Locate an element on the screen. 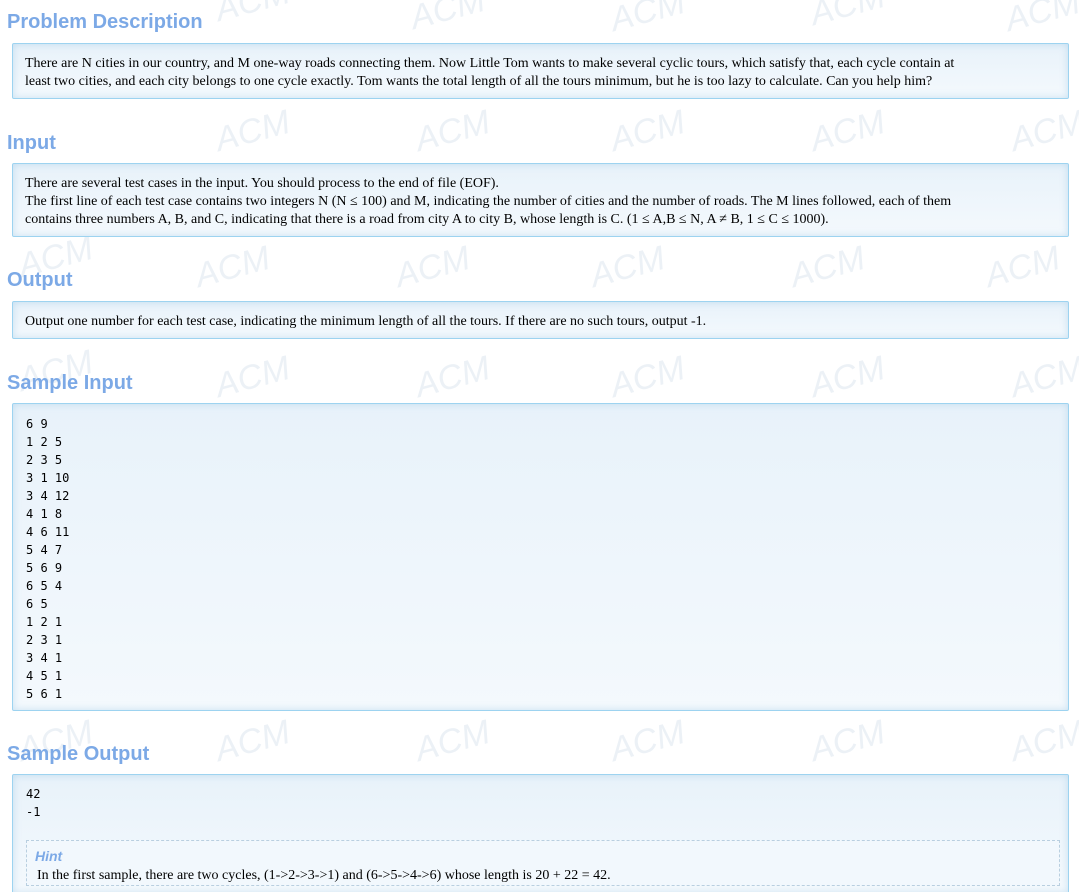 The width and height of the screenshot is (1079, 892). hint-label: Hint is located at coordinates (49, 856).